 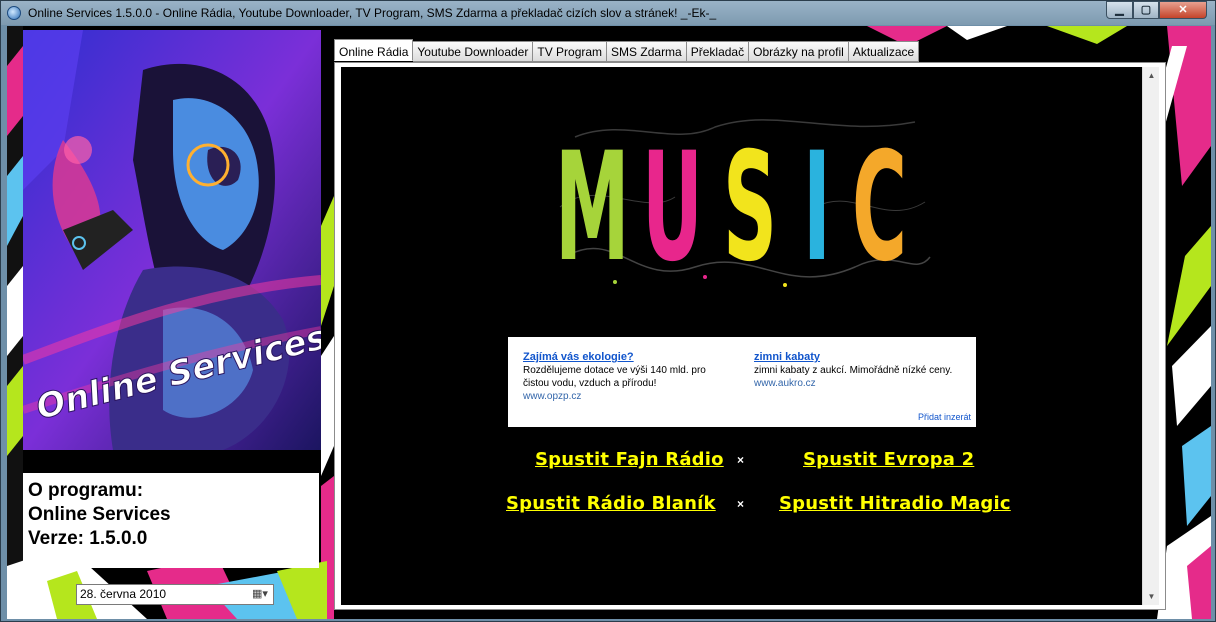 I want to click on tab-prekladac: Překladač, so click(x=718, y=51).